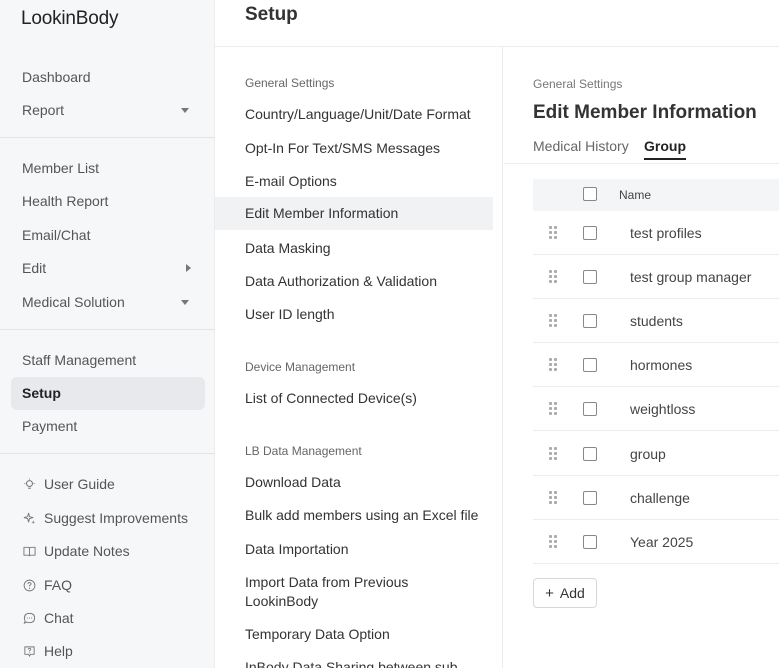 This screenshot has height=668, width=779. Describe the element at coordinates (108, 235) in the screenshot. I see `sidebar-item-email-chat: Email/Chat` at that location.